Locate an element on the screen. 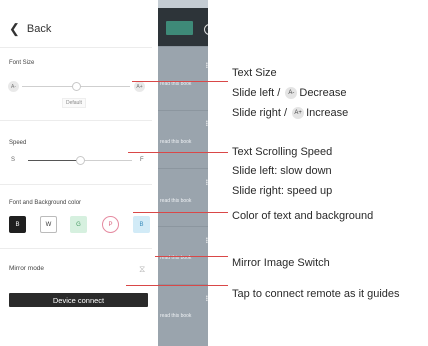  color-pointer-line is located at coordinates (180, 212).